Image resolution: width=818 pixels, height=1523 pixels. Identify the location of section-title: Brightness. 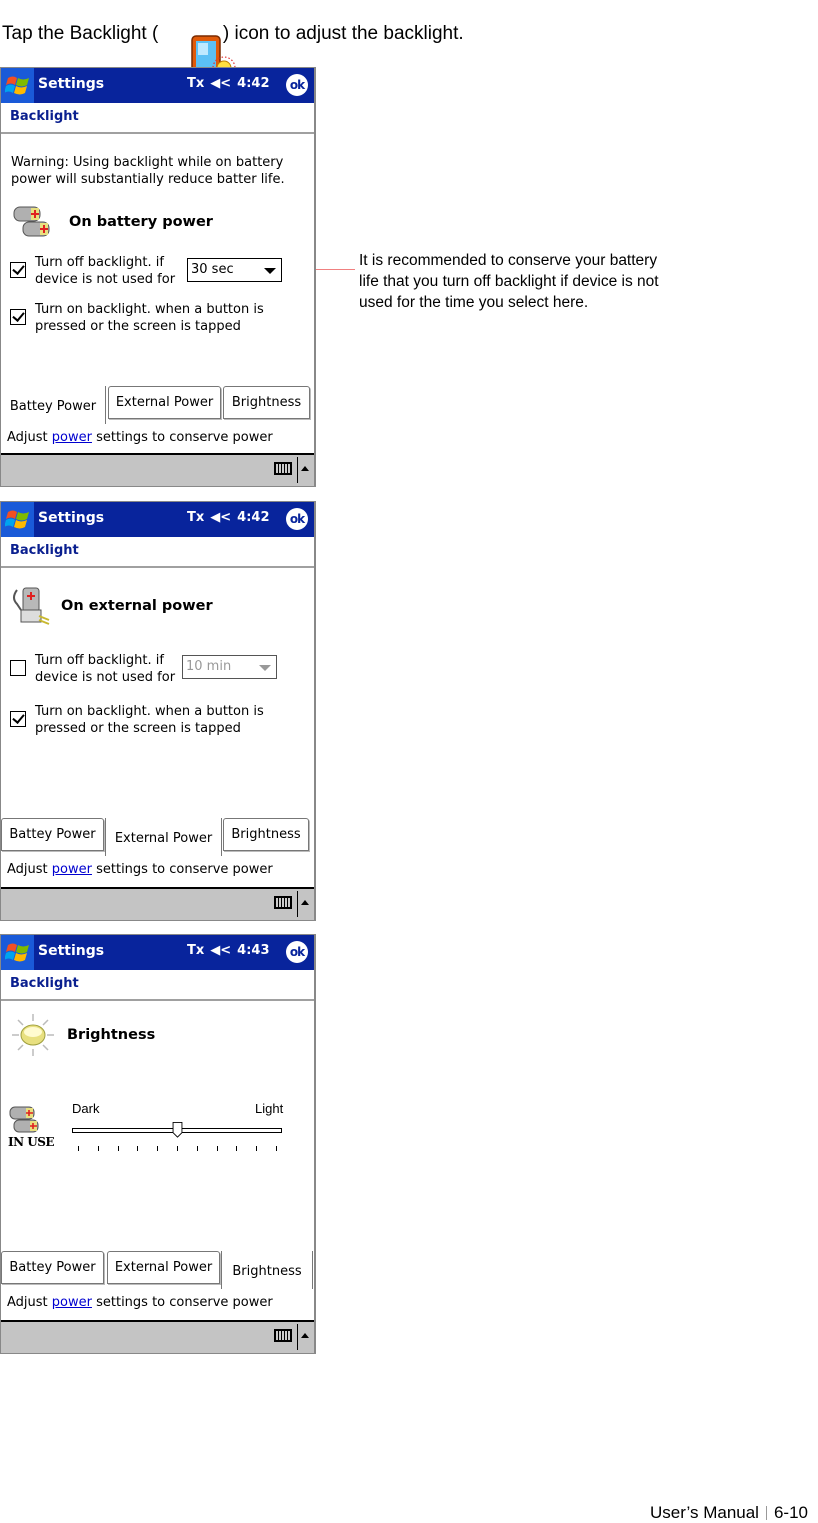
(111, 1035).